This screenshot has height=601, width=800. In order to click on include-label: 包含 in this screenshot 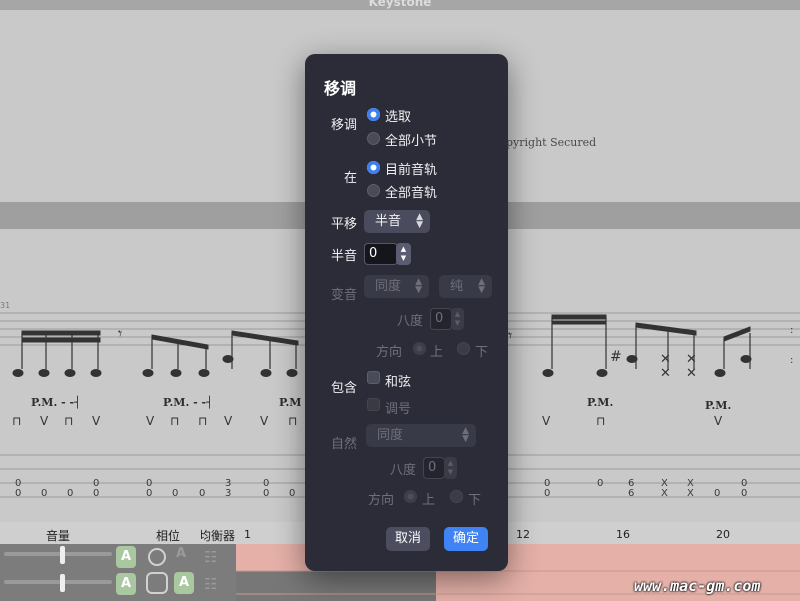, I will do `click(343, 388)`.